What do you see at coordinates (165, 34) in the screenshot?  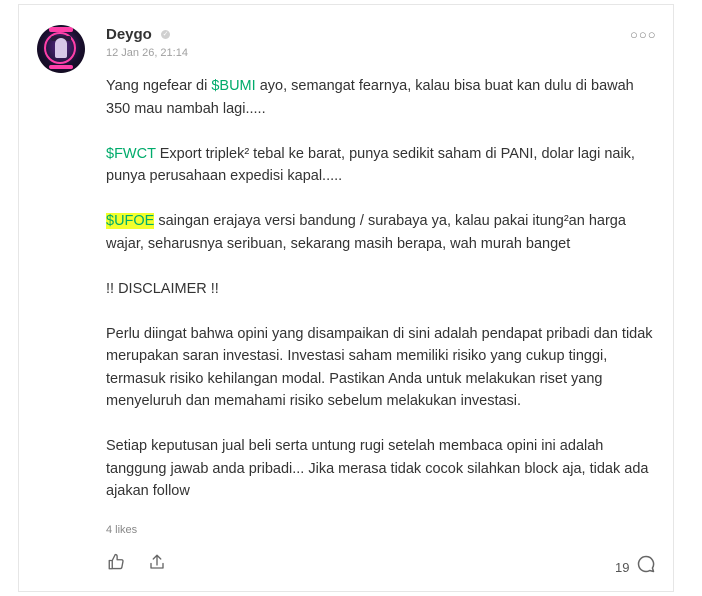 I see `verified-badge-icon: ✓` at bounding box center [165, 34].